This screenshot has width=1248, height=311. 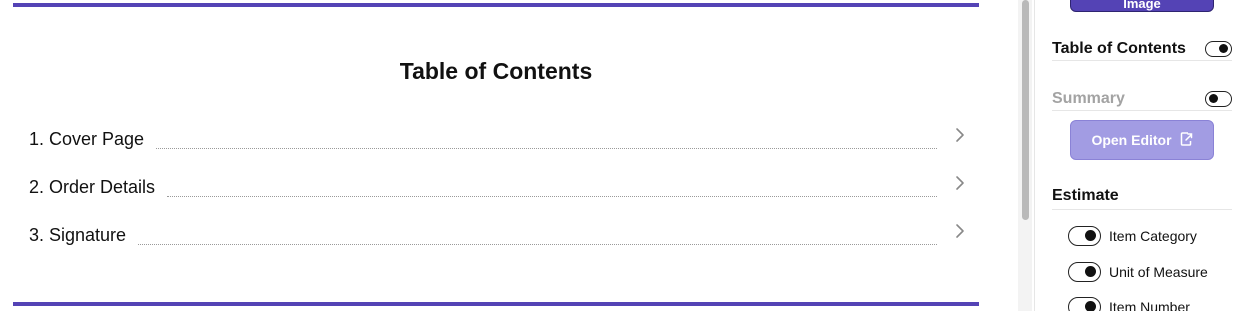 I want to click on table-of-contents-label: Table of Contents, so click(x=1119, y=48).